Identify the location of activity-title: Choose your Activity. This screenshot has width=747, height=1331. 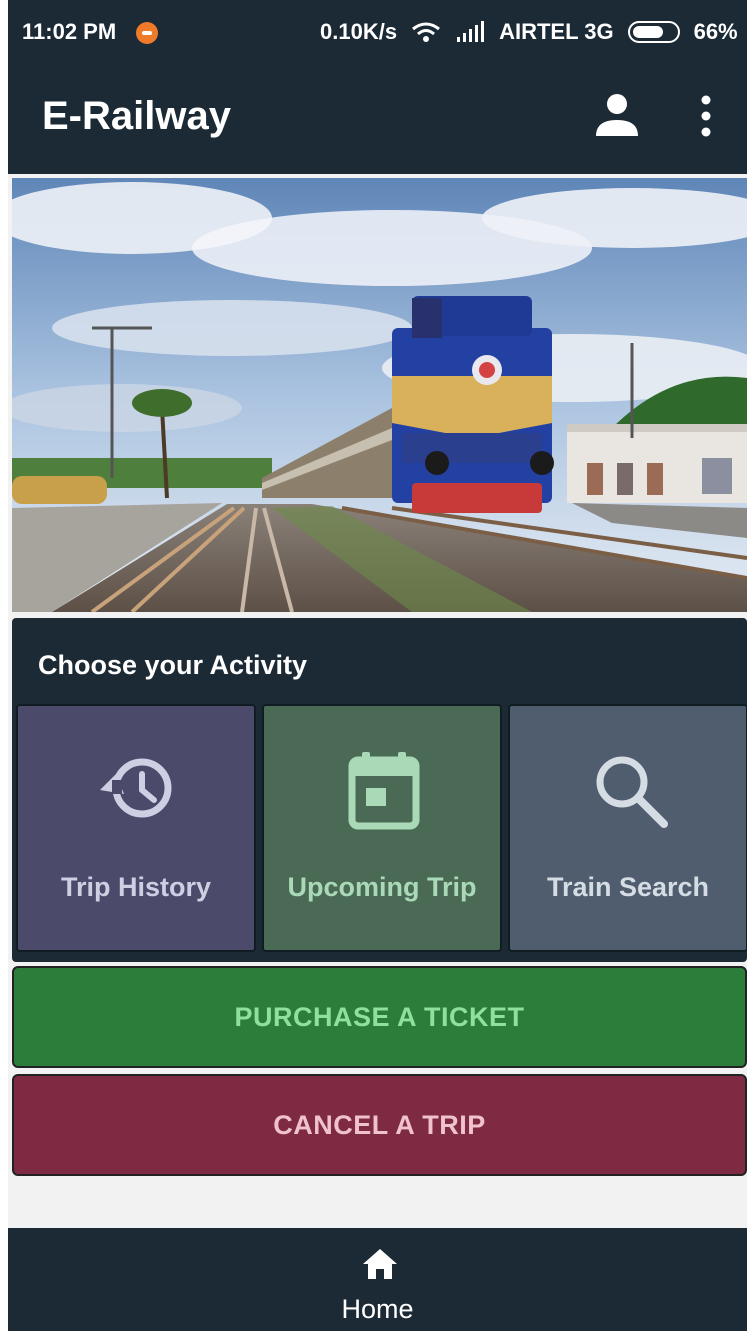
(173, 665).